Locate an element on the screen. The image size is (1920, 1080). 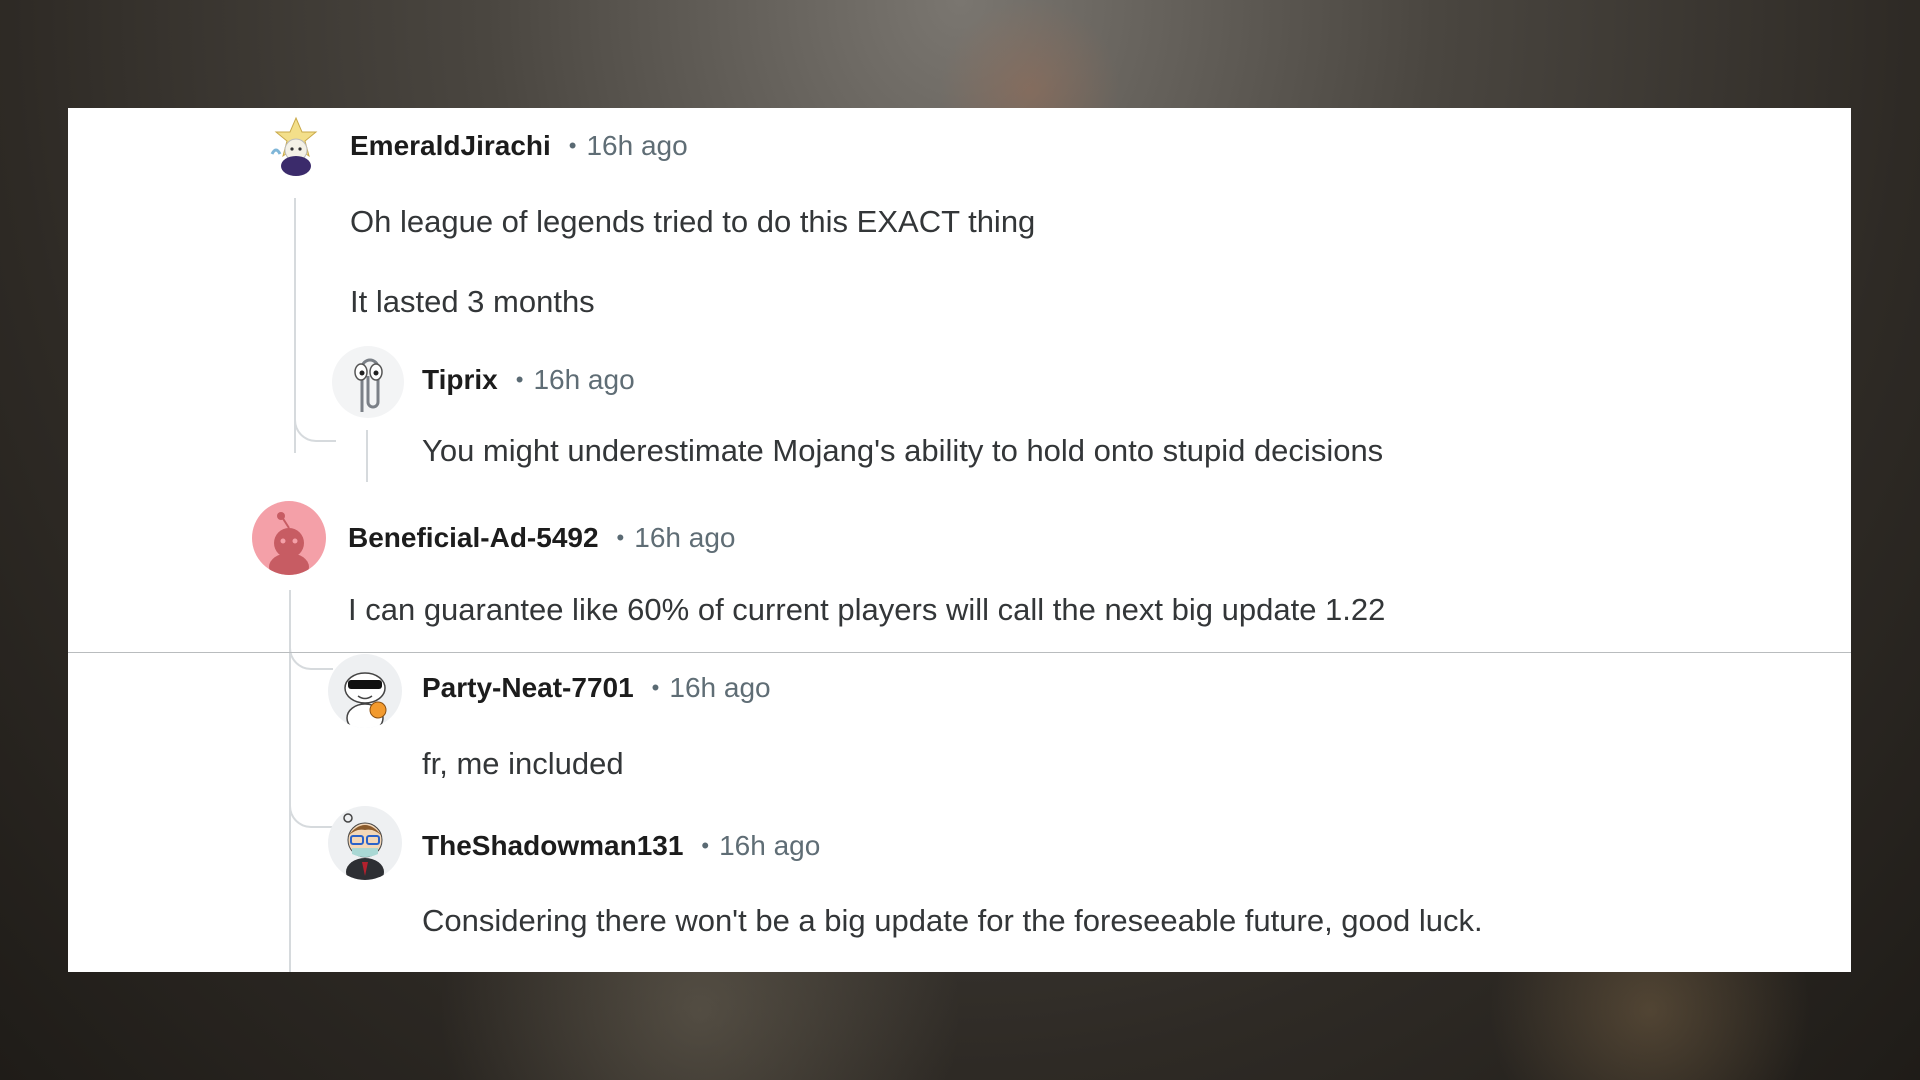
username: TheShadowman131 is located at coordinates (552, 846).